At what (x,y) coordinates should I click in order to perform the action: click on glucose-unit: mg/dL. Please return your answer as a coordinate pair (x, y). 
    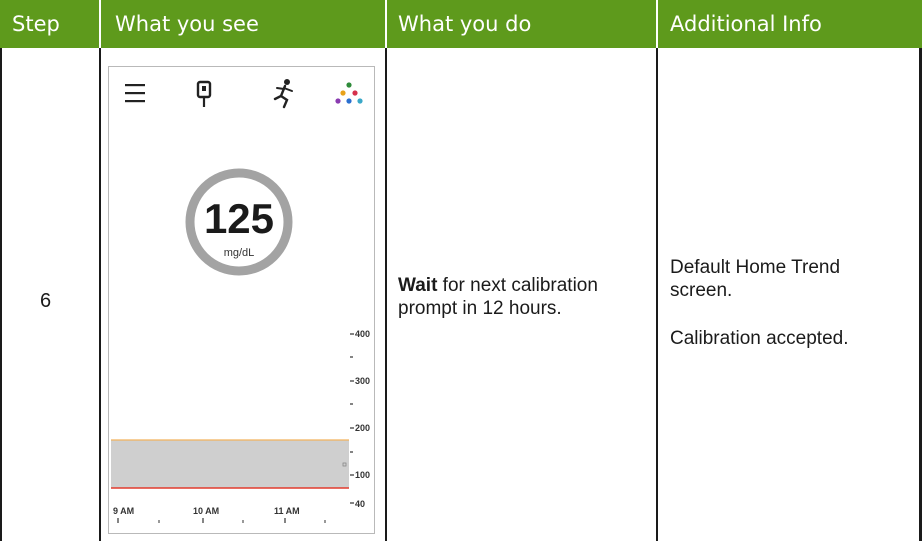
    Looking at the image, I should click on (239, 253).